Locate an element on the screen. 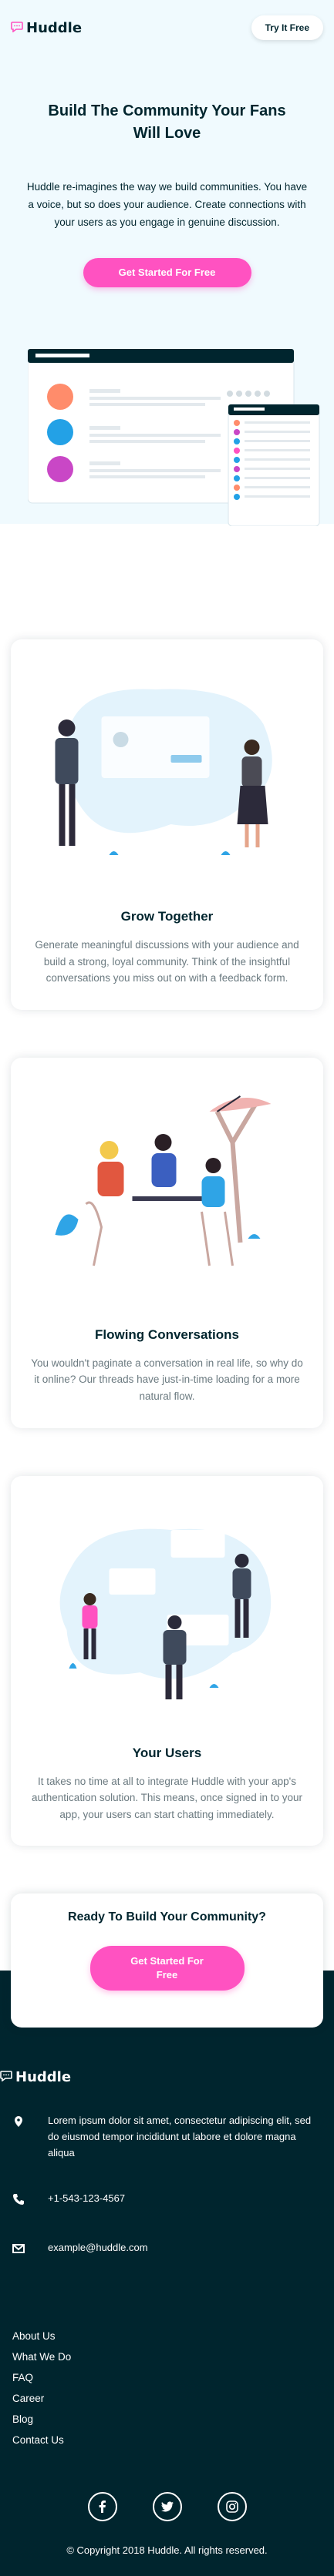 The width and height of the screenshot is (334, 2576). your-users-illustration is located at coordinates (167, 1611).